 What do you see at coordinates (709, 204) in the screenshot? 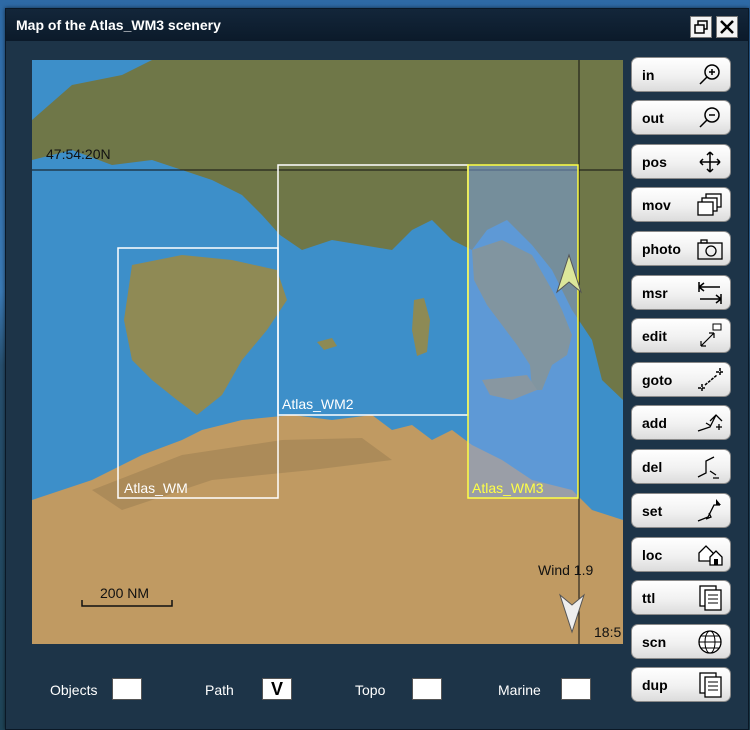
I see `windows-stack-icon` at bounding box center [709, 204].